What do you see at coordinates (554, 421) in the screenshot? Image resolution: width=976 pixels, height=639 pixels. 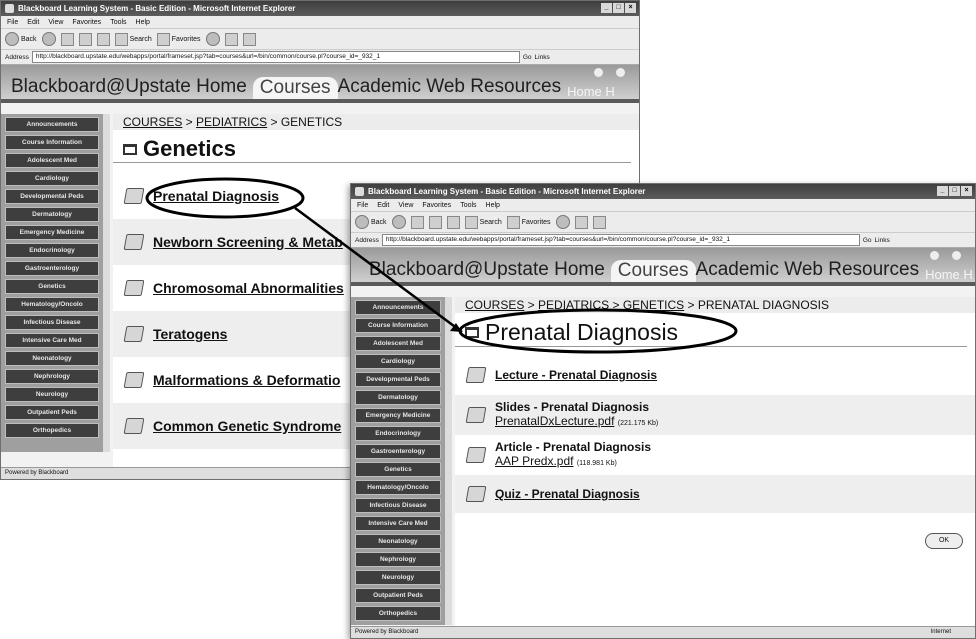 I see `slides-file-link: PrenatalDxLecture.pdf` at bounding box center [554, 421].